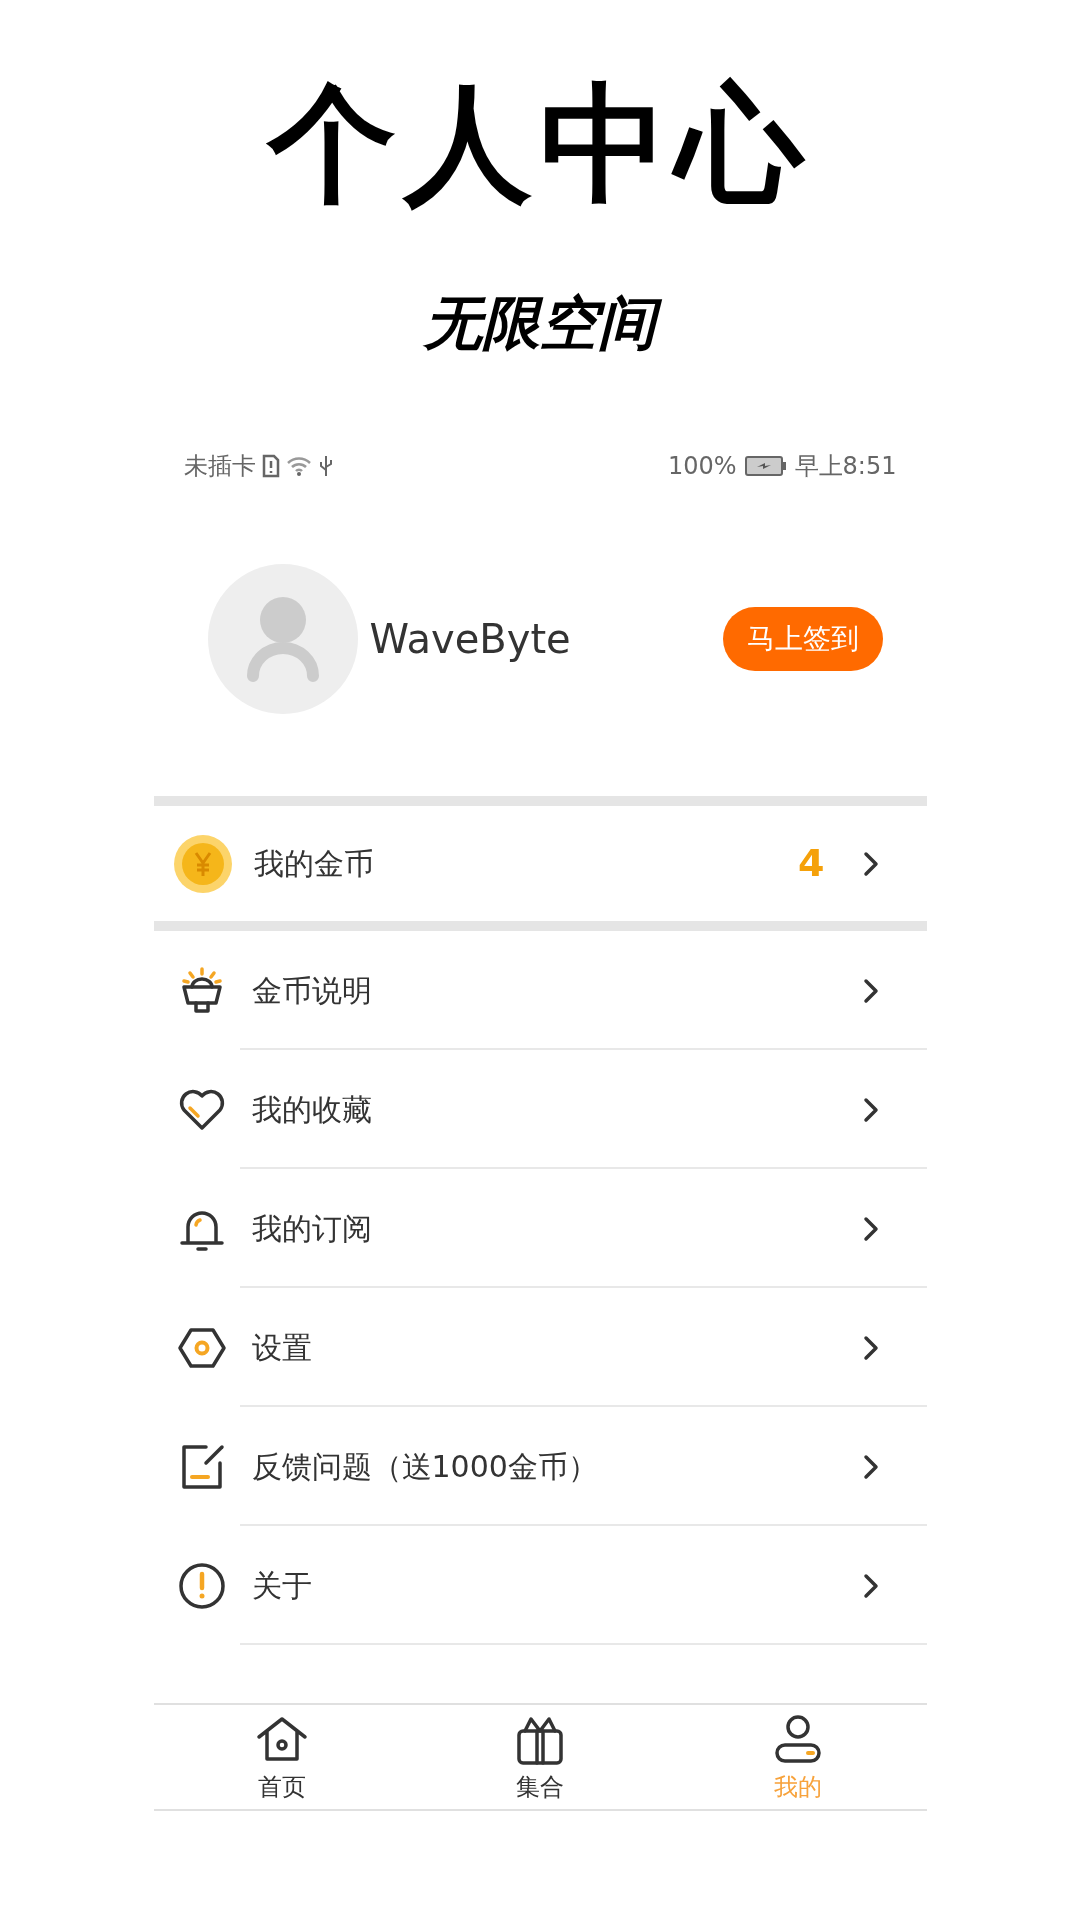 The width and height of the screenshot is (1080, 1920). What do you see at coordinates (202, 863) in the screenshot?
I see `coin-icon` at bounding box center [202, 863].